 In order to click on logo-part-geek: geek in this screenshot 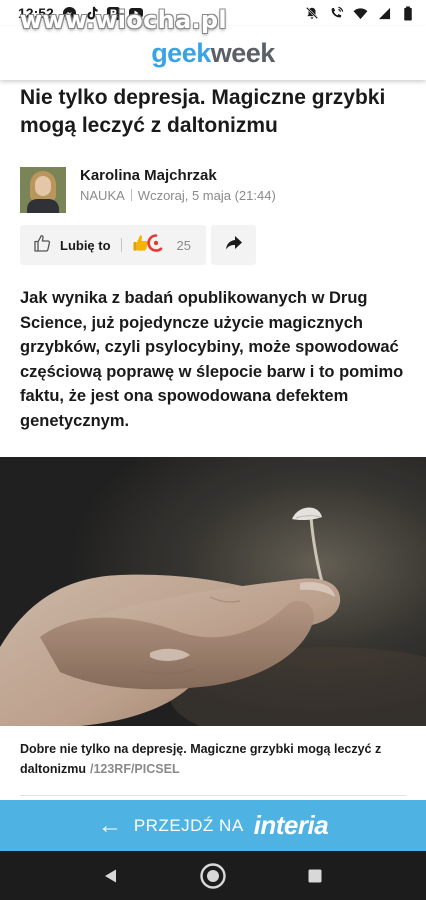, I will do `click(181, 52)`.